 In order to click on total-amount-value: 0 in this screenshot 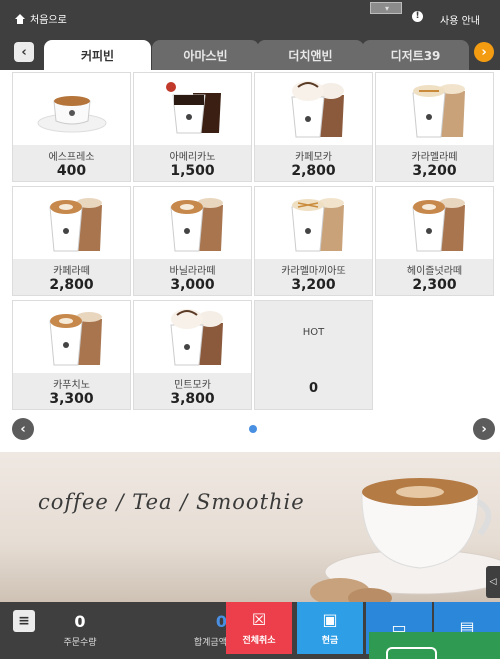, I will do `click(221, 621)`.